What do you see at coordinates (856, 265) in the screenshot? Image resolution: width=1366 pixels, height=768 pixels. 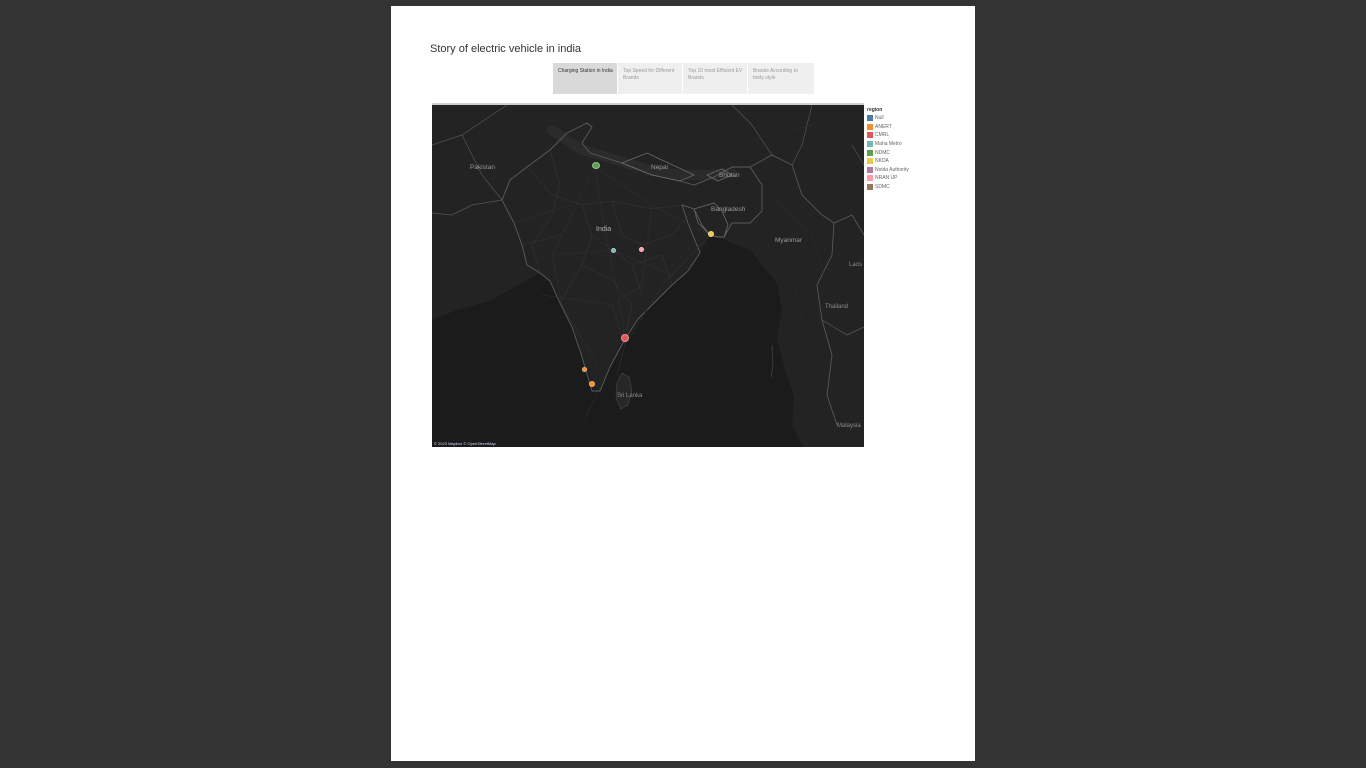 I see `map-label-laos: Laos` at bounding box center [856, 265].